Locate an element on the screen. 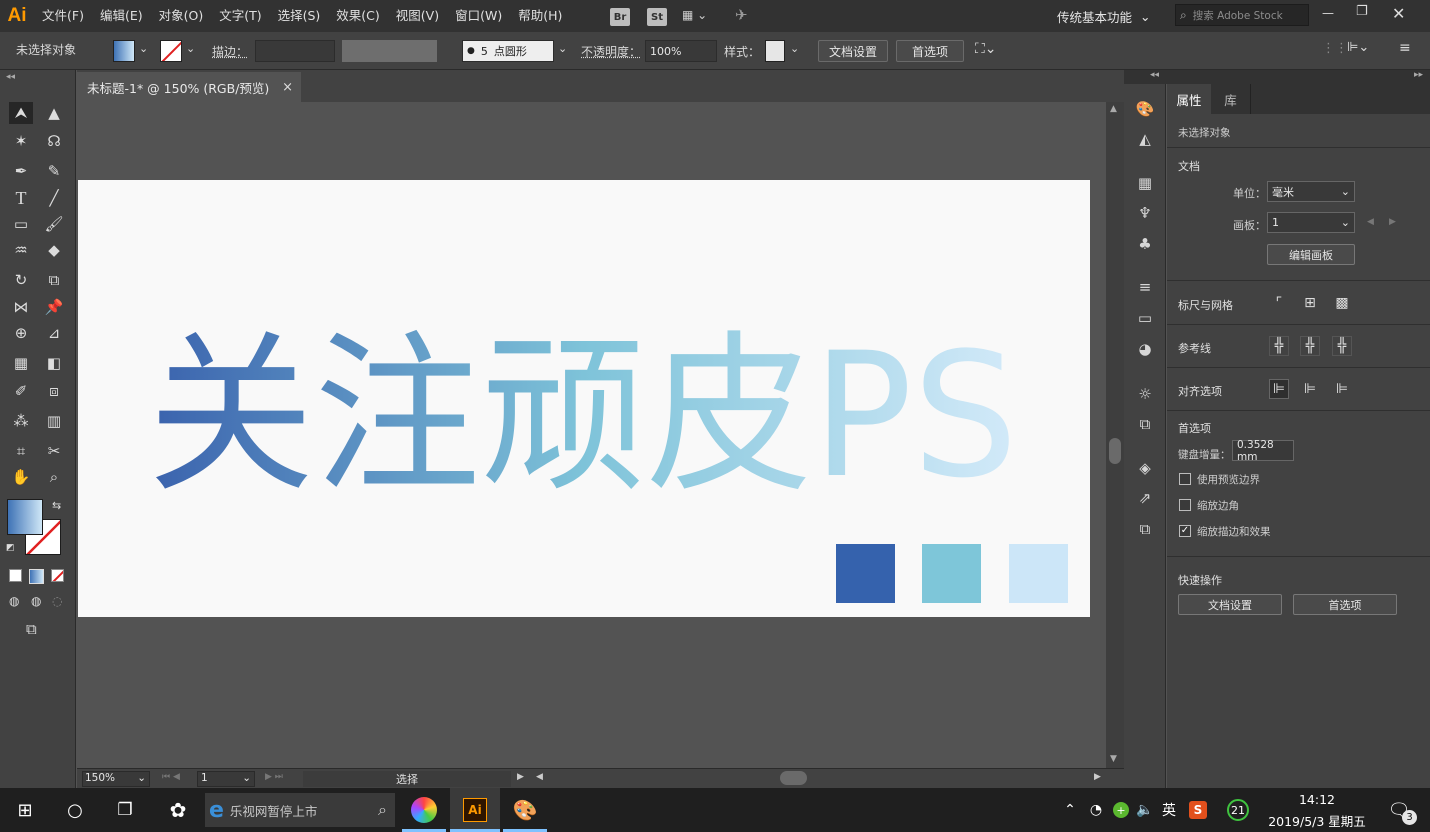 The width and height of the screenshot is (1430, 832). app-pinwheel-icon: ✿ is located at coordinates (178, 810).